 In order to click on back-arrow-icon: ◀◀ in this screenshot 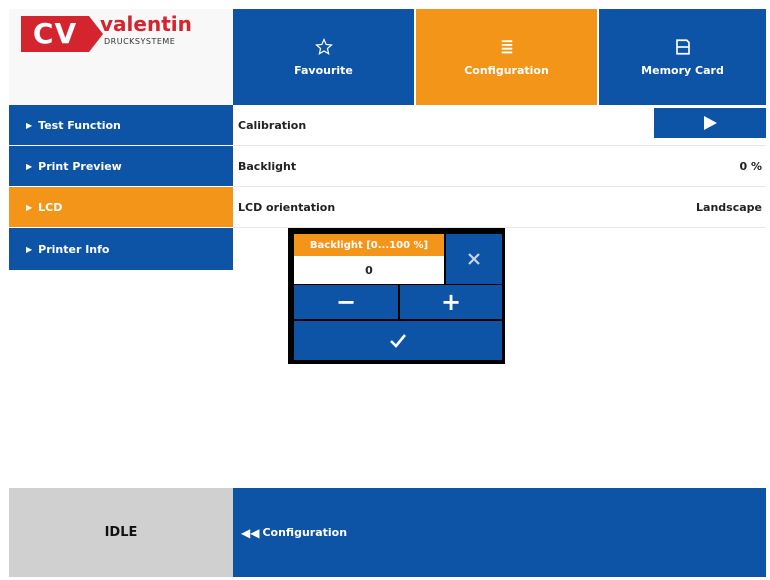, I will do `click(250, 532)`.